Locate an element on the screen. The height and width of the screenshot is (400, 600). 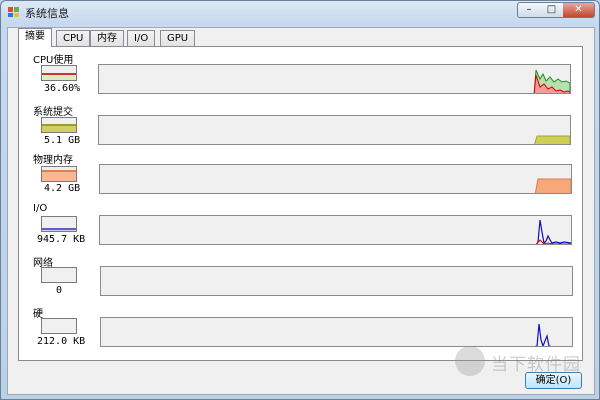
cpu-usage-label: CPU使用 is located at coordinates (53, 60).